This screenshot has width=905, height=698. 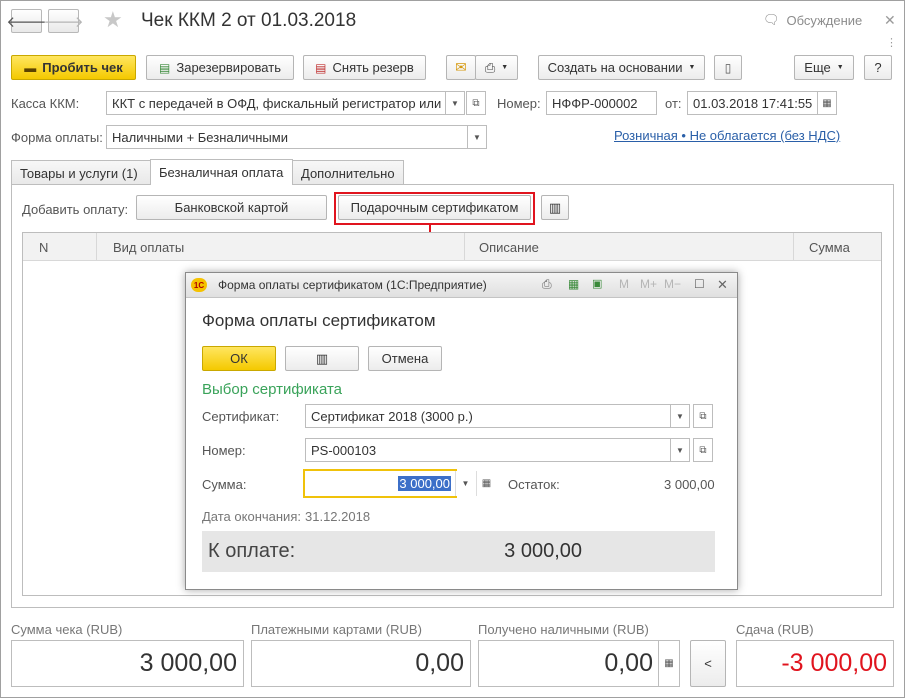 I want to click on calendar-button: ▦, so click(x=827, y=103).